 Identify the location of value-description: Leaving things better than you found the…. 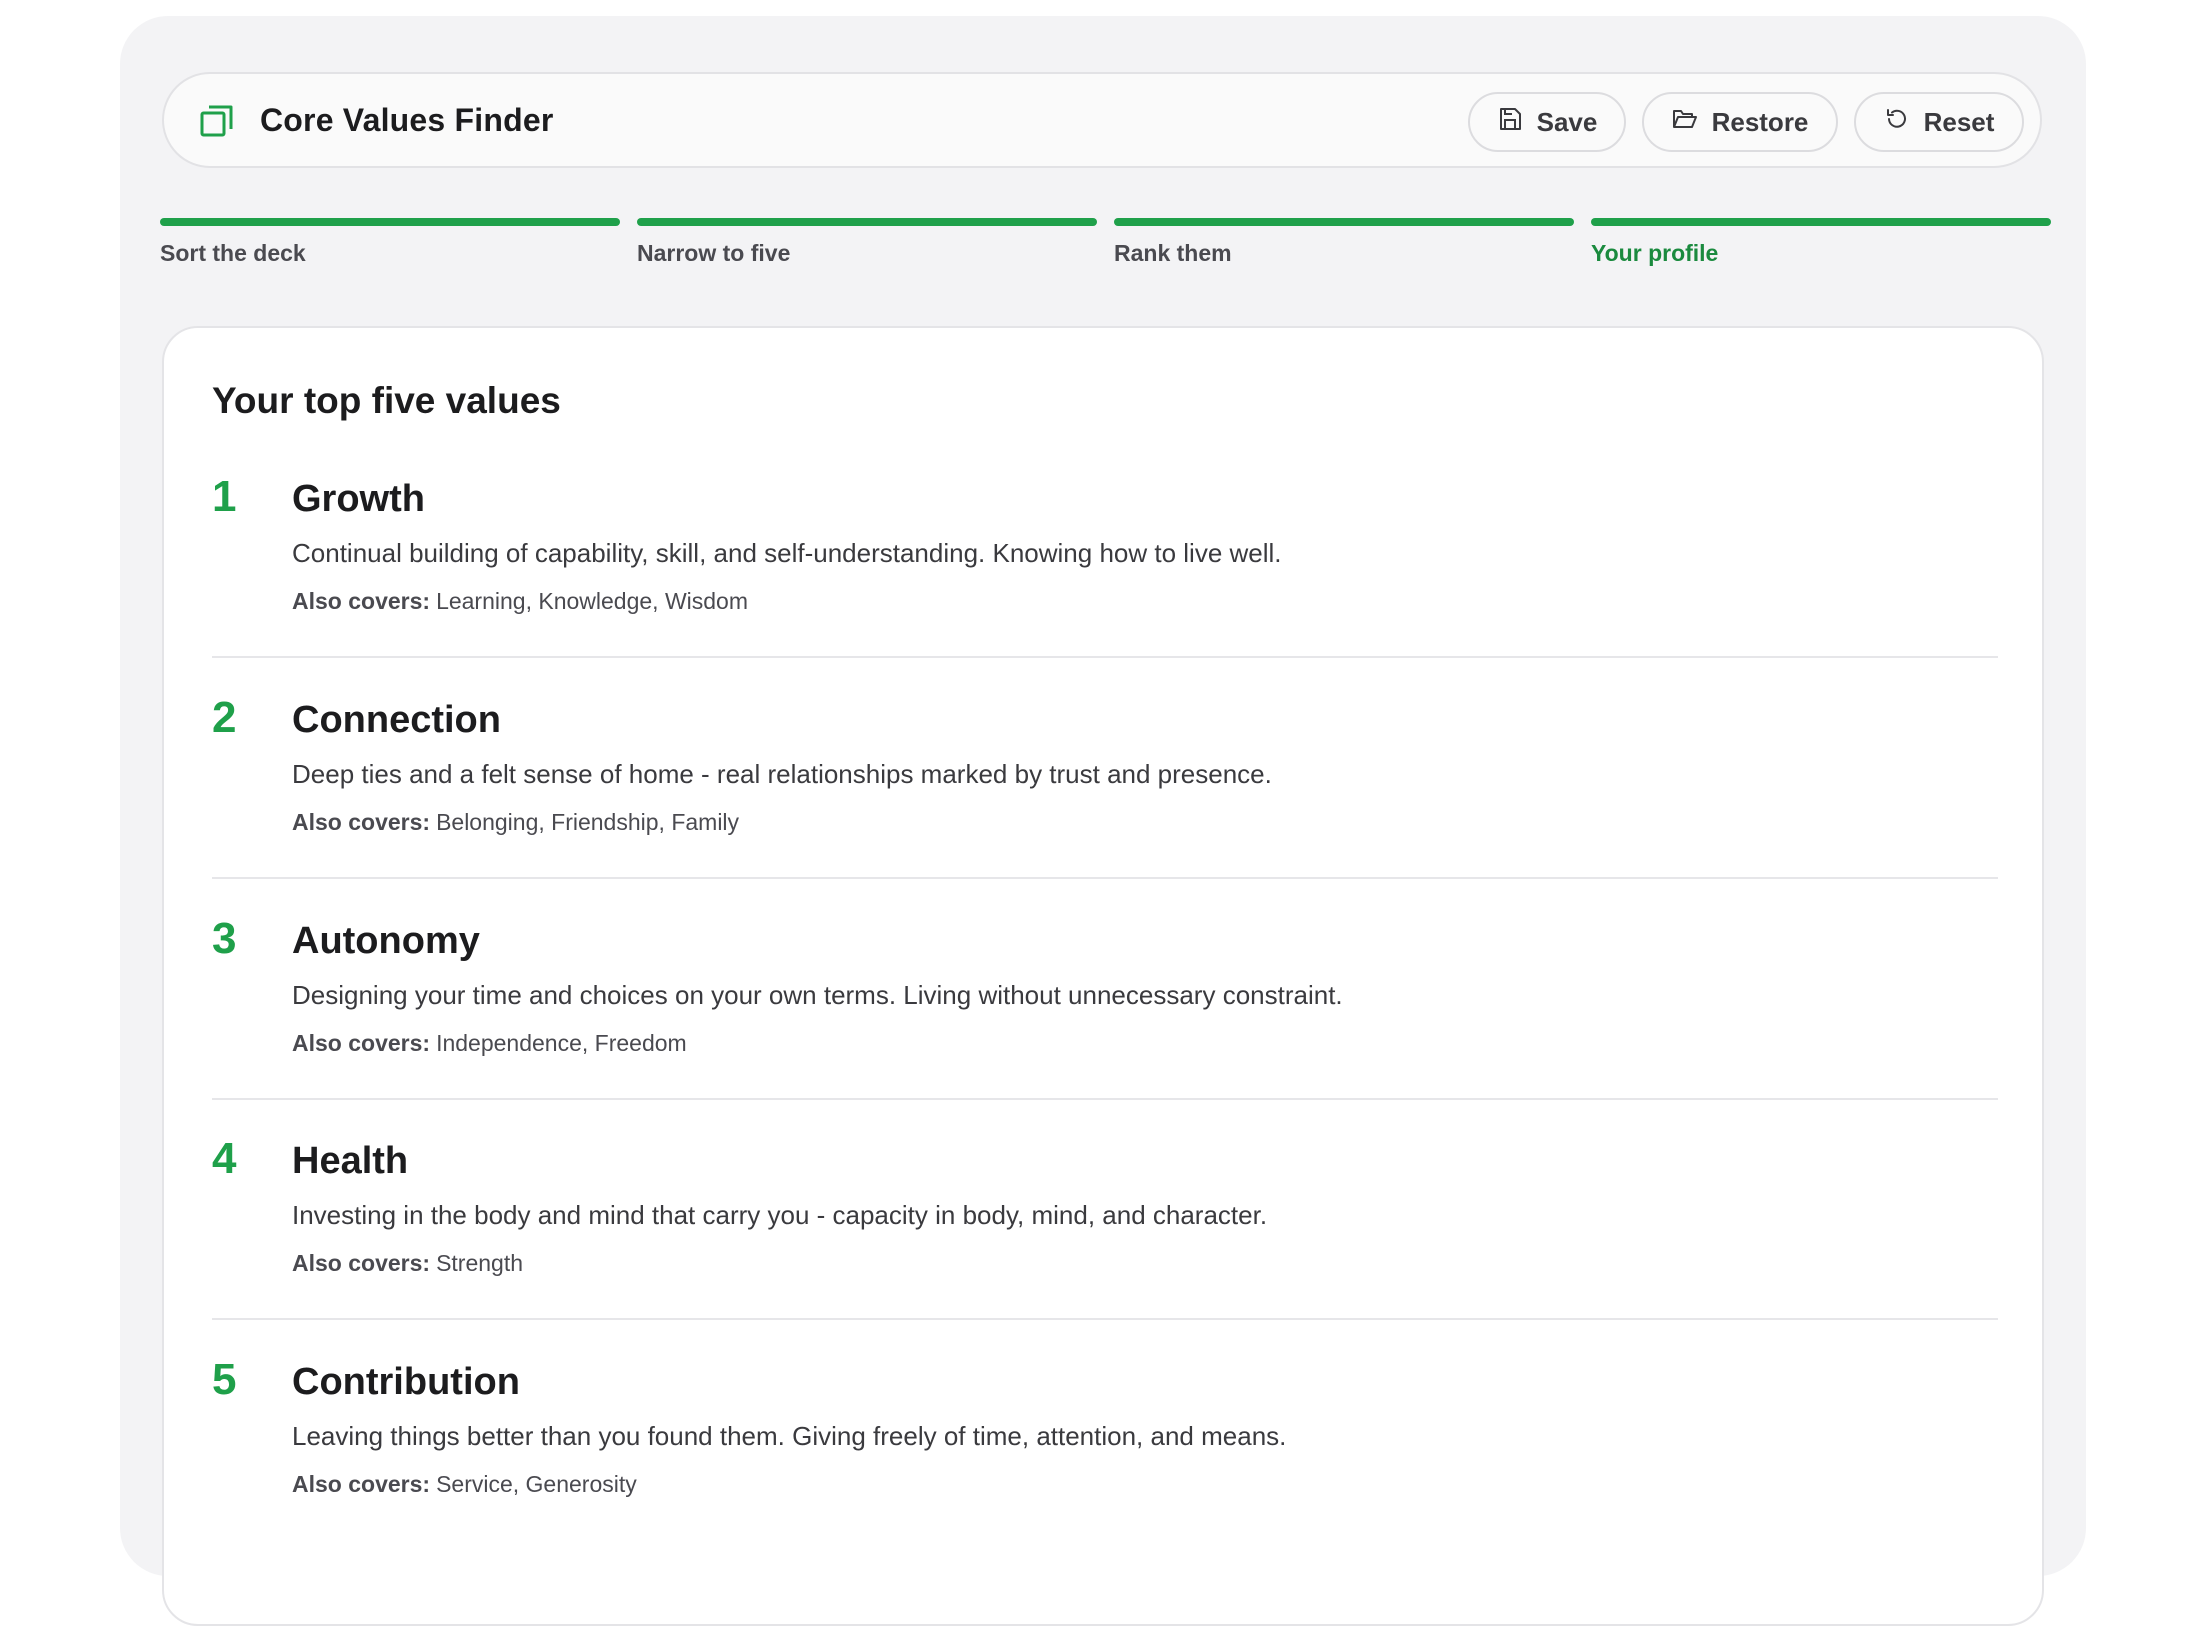
(789, 1436).